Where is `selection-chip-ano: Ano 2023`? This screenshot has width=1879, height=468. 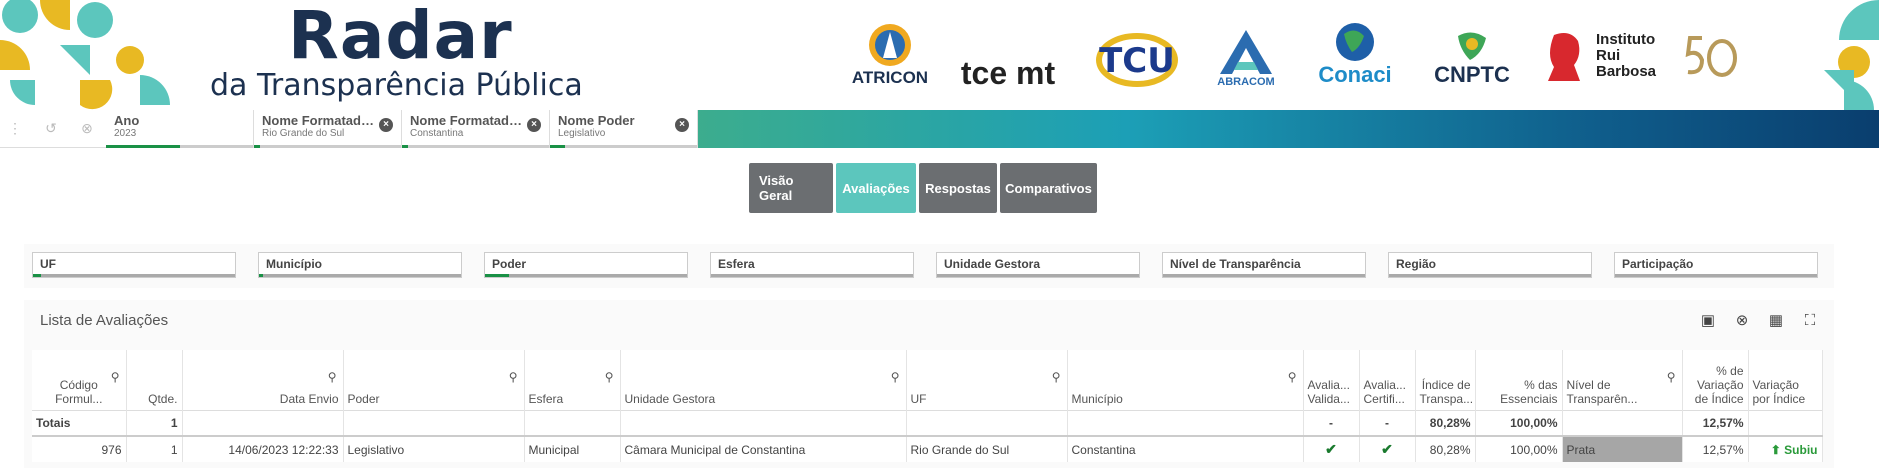
selection-chip-ano: Ano 2023 is located at coordinates (180, 129).